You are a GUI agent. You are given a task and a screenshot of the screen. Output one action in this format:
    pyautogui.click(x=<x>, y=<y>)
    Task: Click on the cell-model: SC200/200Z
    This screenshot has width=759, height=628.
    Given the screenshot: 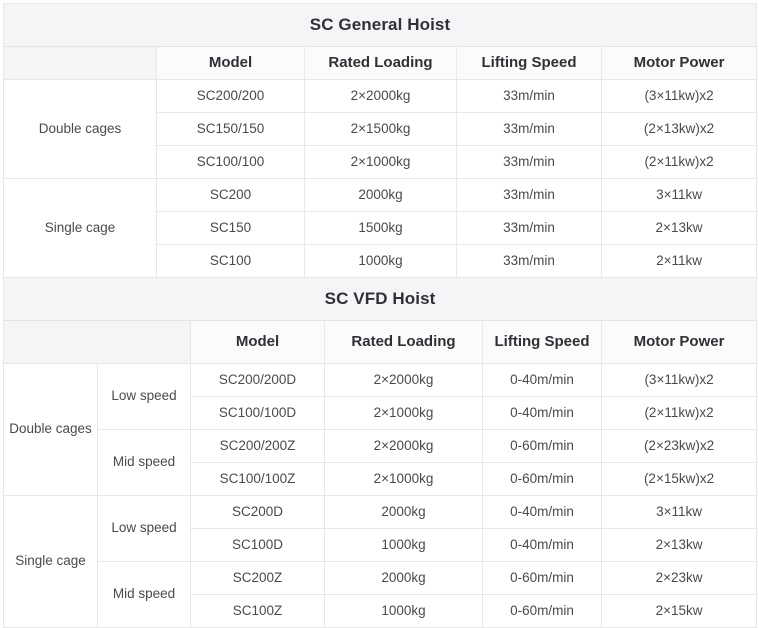 What is the action you would take?
    pyautogui.click(x=257, y=446)
    